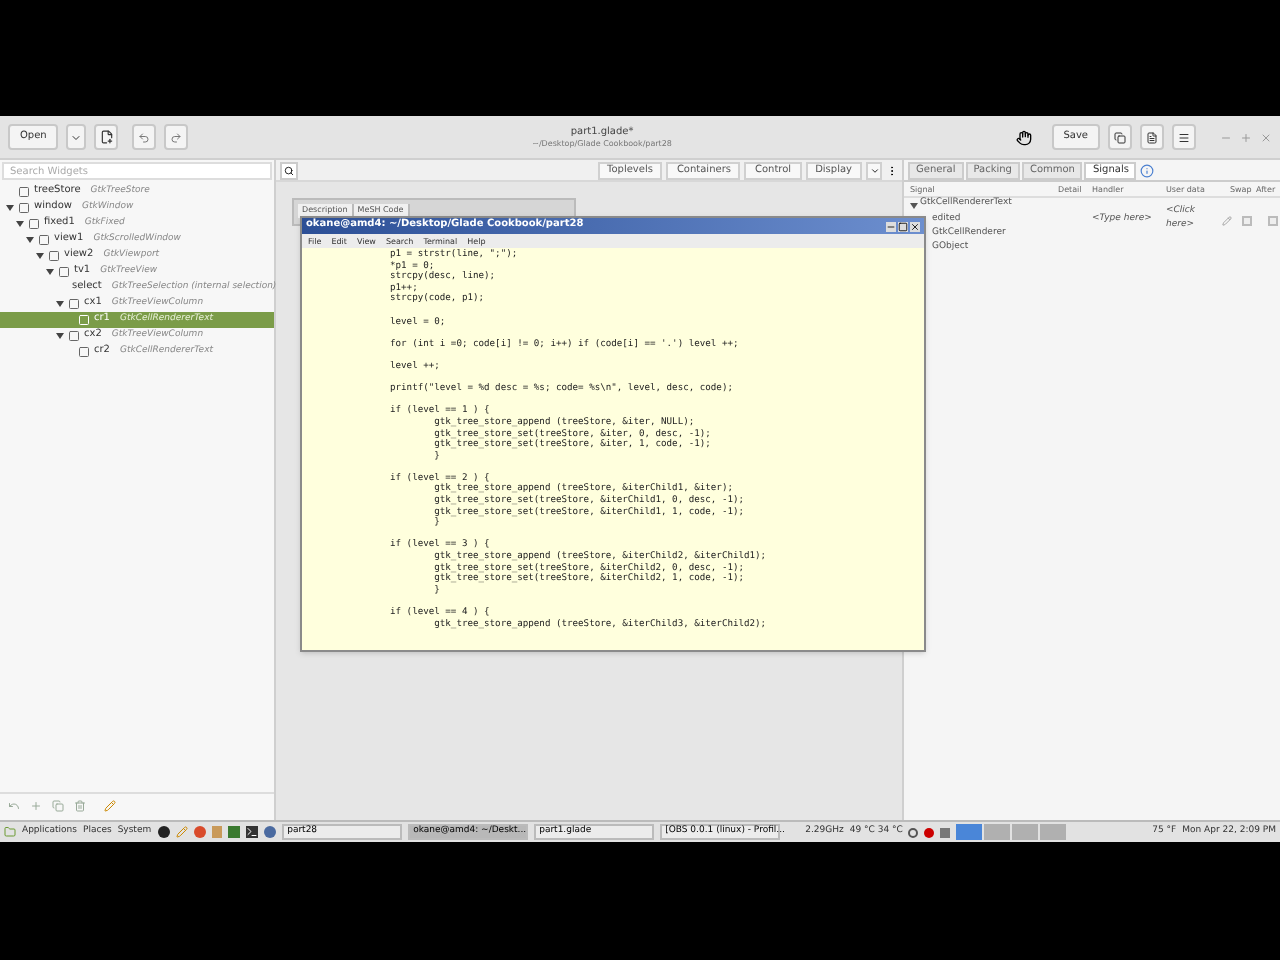 The width and height of the screenshot is (1280, 960). What do you see at coordinates (1147, 171) in the screenshot?
I see `info-icon` at bounding box center [1147, 171].